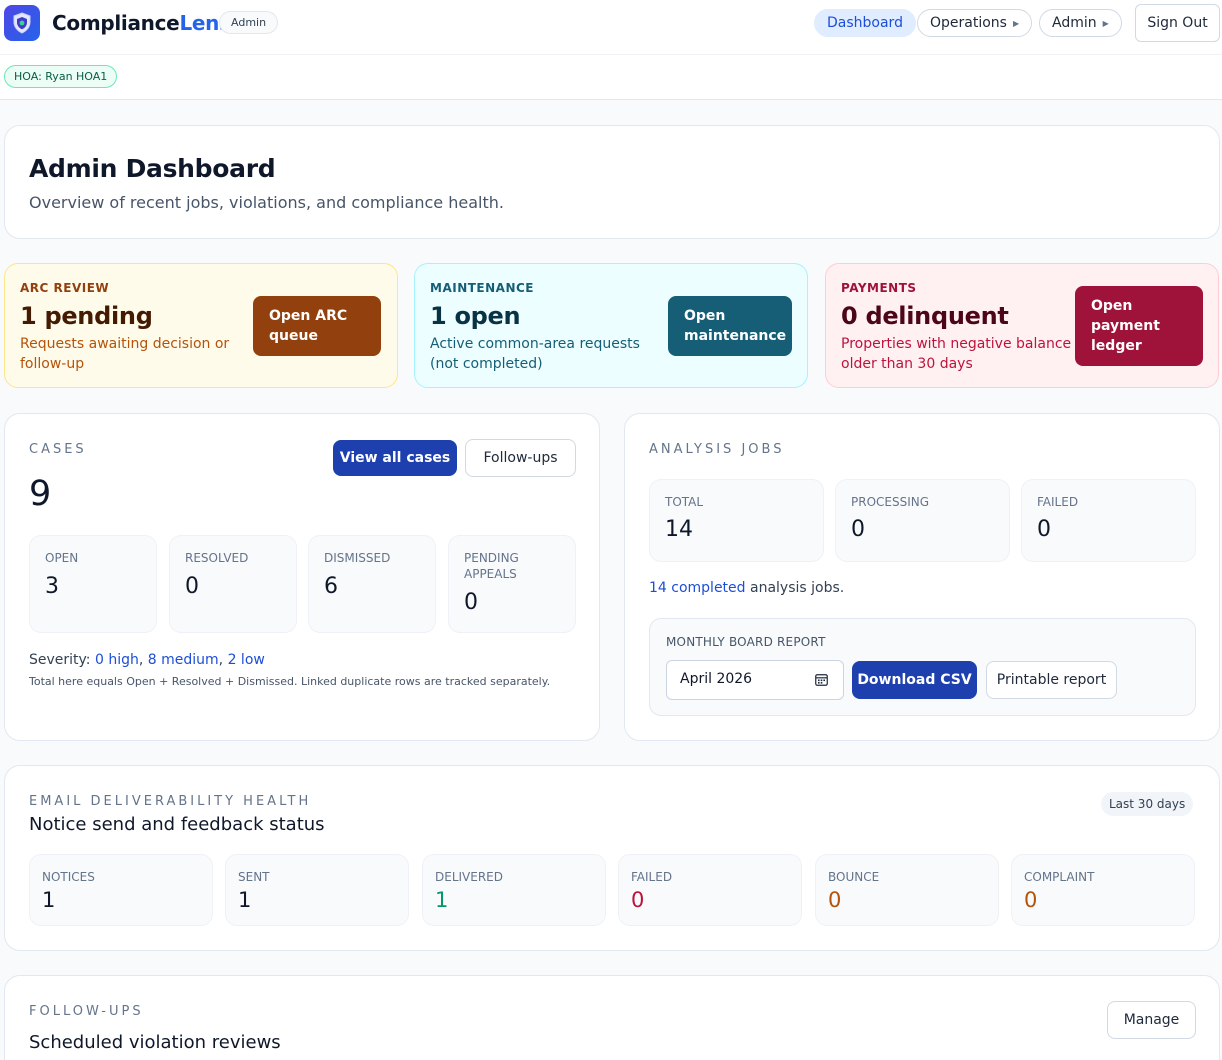 The width and height of the screenshot is (1222, 1060). What do you see at coordinates (93, 584) in the screenshot?
I see `cases-open-stat: OPEN 3` at bounding box center [93, 584].